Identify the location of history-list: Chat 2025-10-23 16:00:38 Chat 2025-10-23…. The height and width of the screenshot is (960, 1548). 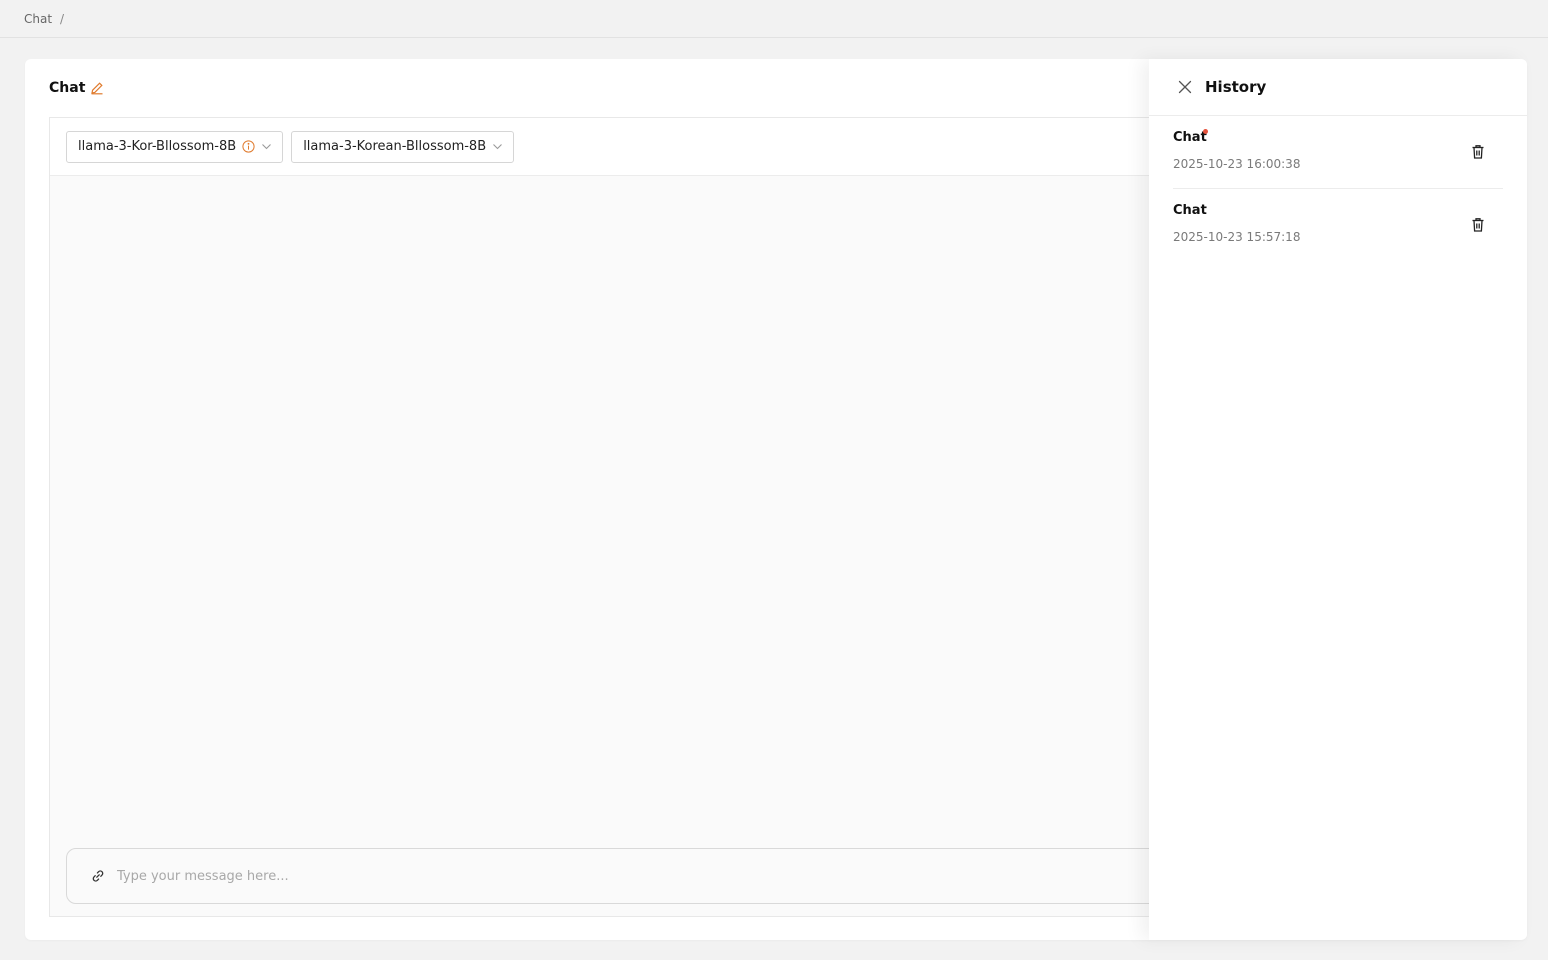
(1338, 189).